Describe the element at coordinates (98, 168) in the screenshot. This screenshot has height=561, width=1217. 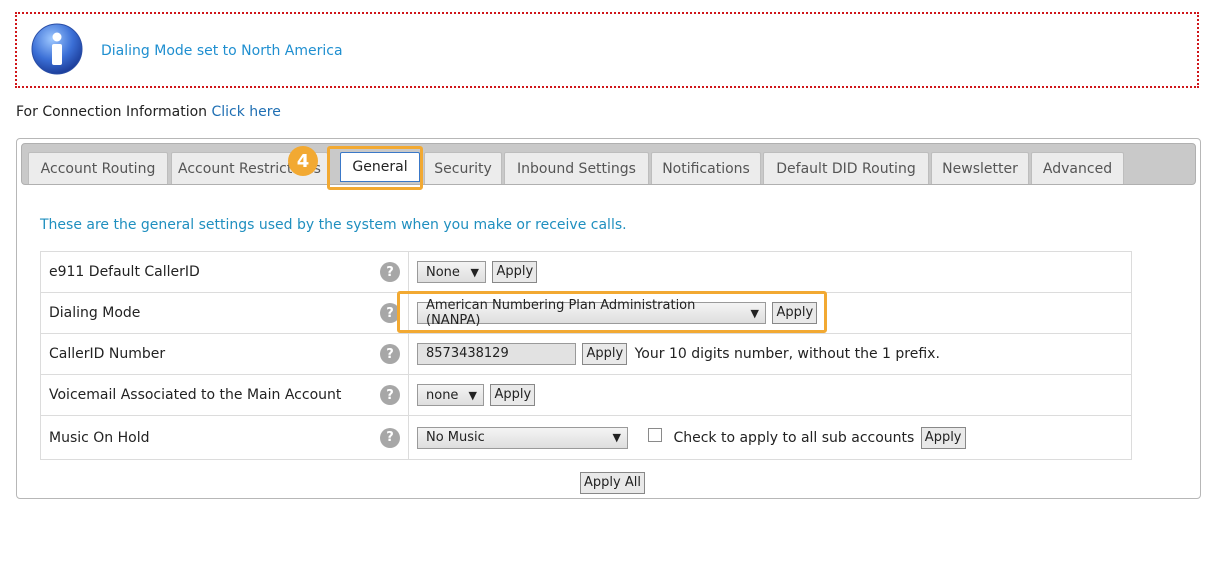
I see `tab-account-routing: Account Routing` at that location.